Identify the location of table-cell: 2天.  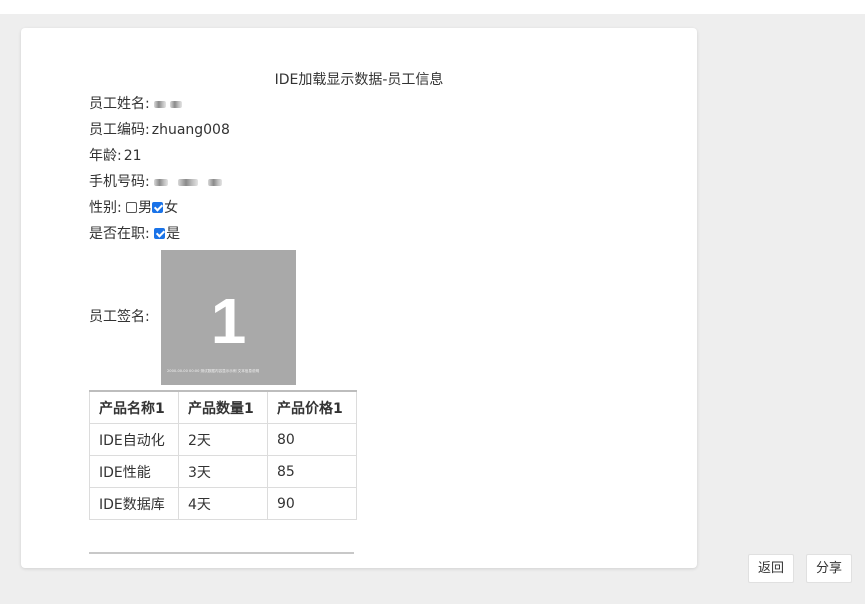
(223, 439).